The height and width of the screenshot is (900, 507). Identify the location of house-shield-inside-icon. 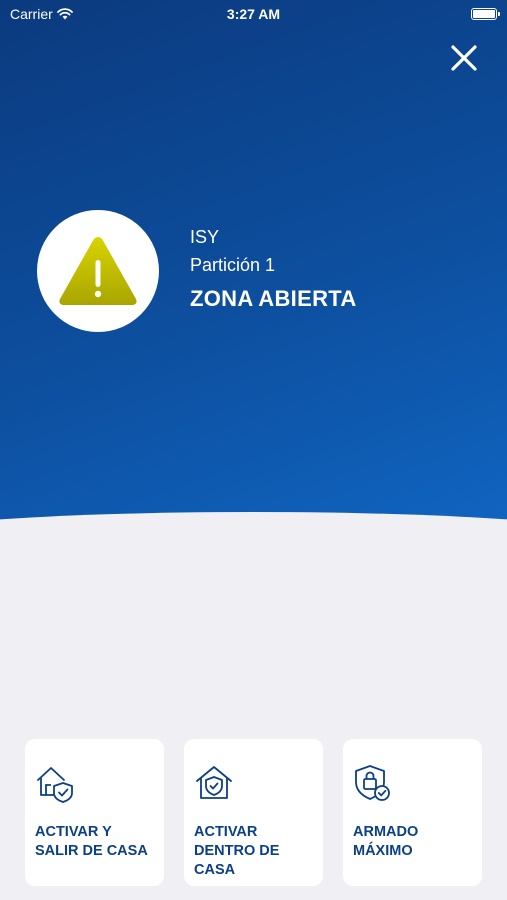
(214, 782).